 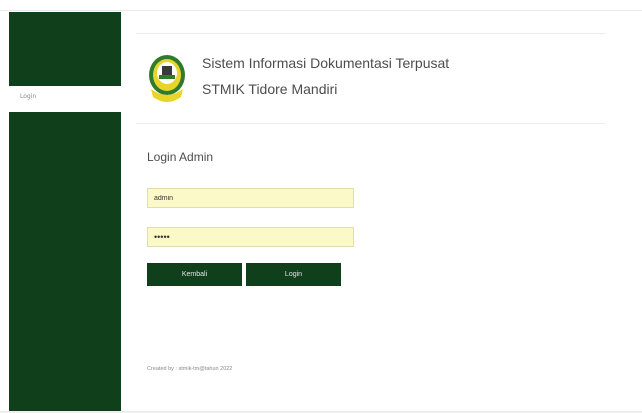 I want to click on password-input, so click(x=250, y=237).